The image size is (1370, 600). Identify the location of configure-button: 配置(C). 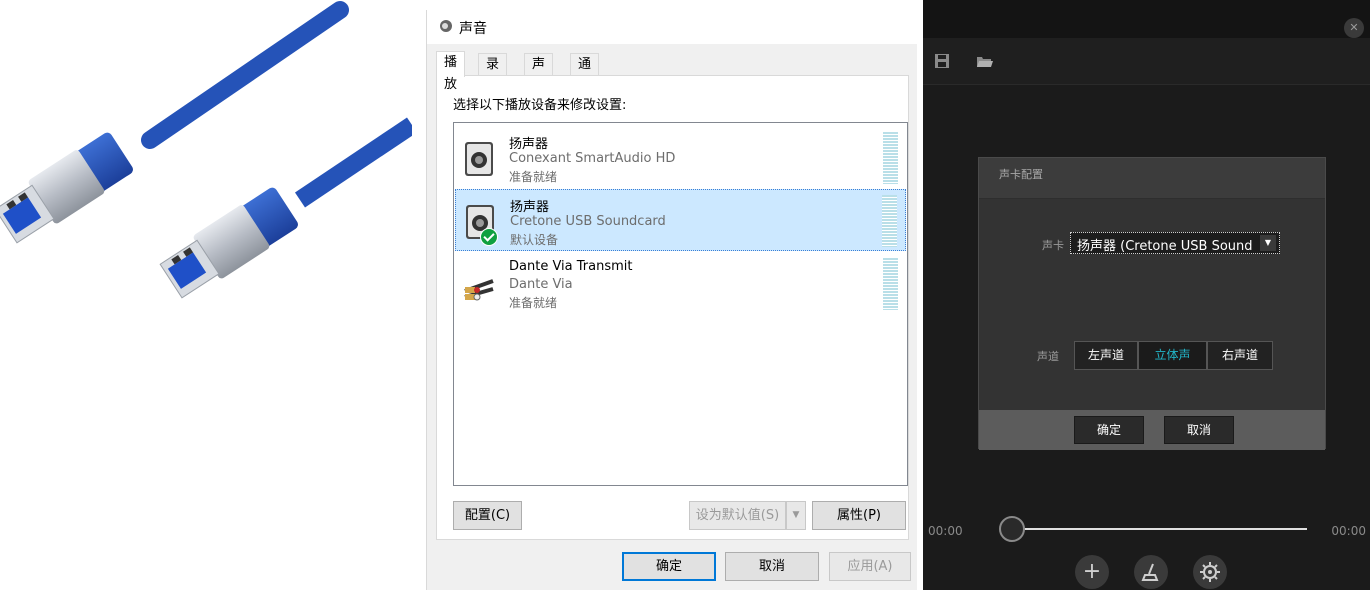
(487, 515).